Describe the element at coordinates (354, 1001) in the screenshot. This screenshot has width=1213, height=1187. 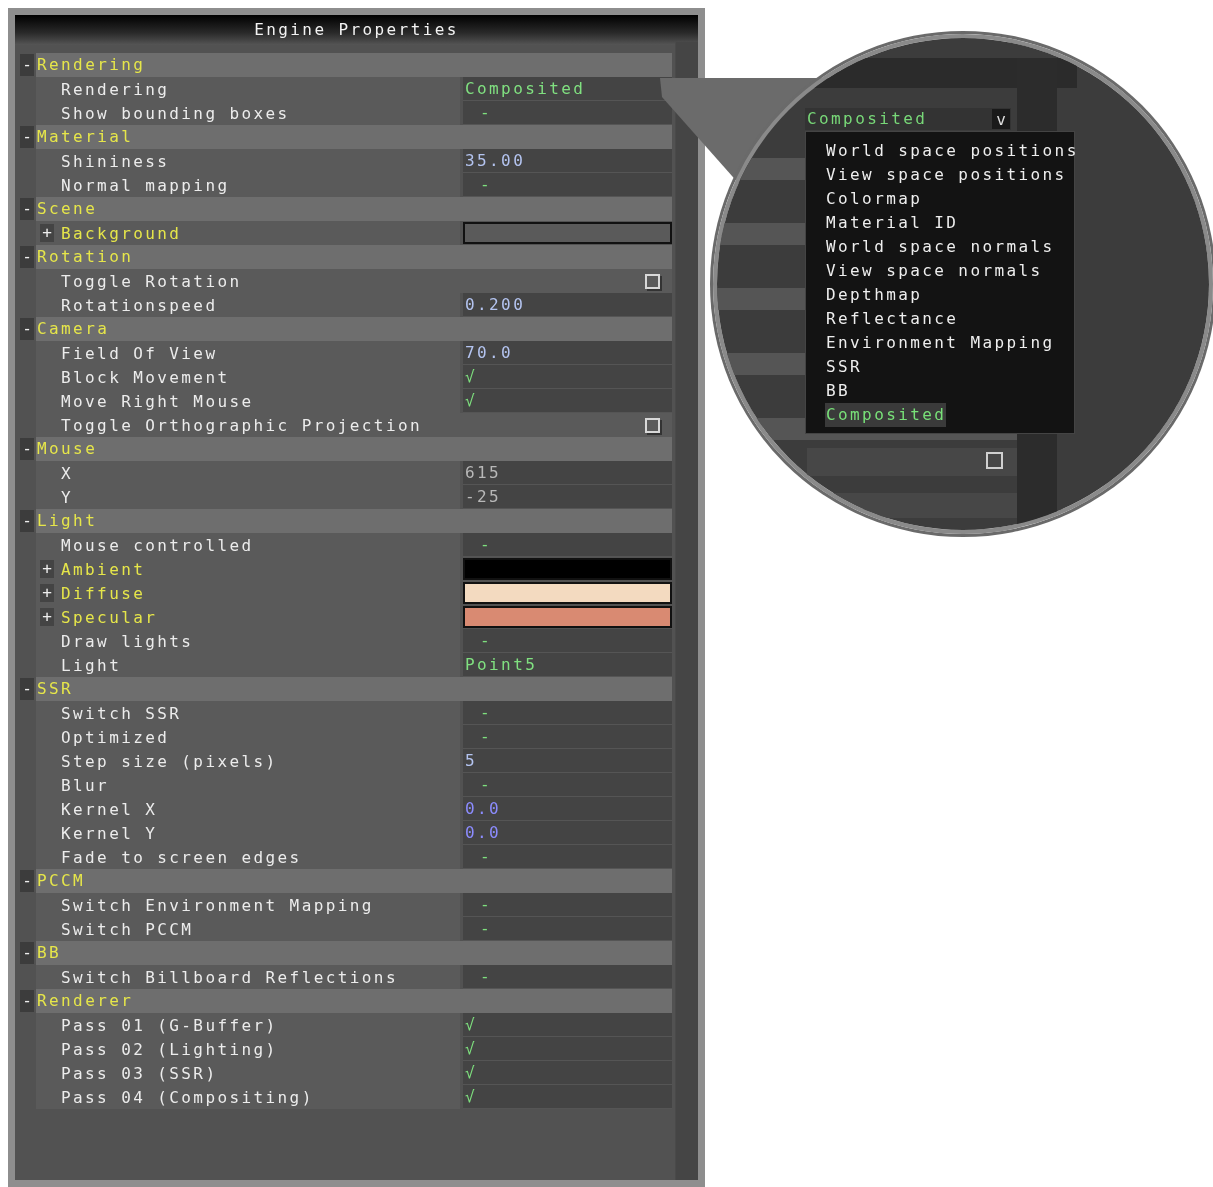
I see `group-header: Renderer` at that location.